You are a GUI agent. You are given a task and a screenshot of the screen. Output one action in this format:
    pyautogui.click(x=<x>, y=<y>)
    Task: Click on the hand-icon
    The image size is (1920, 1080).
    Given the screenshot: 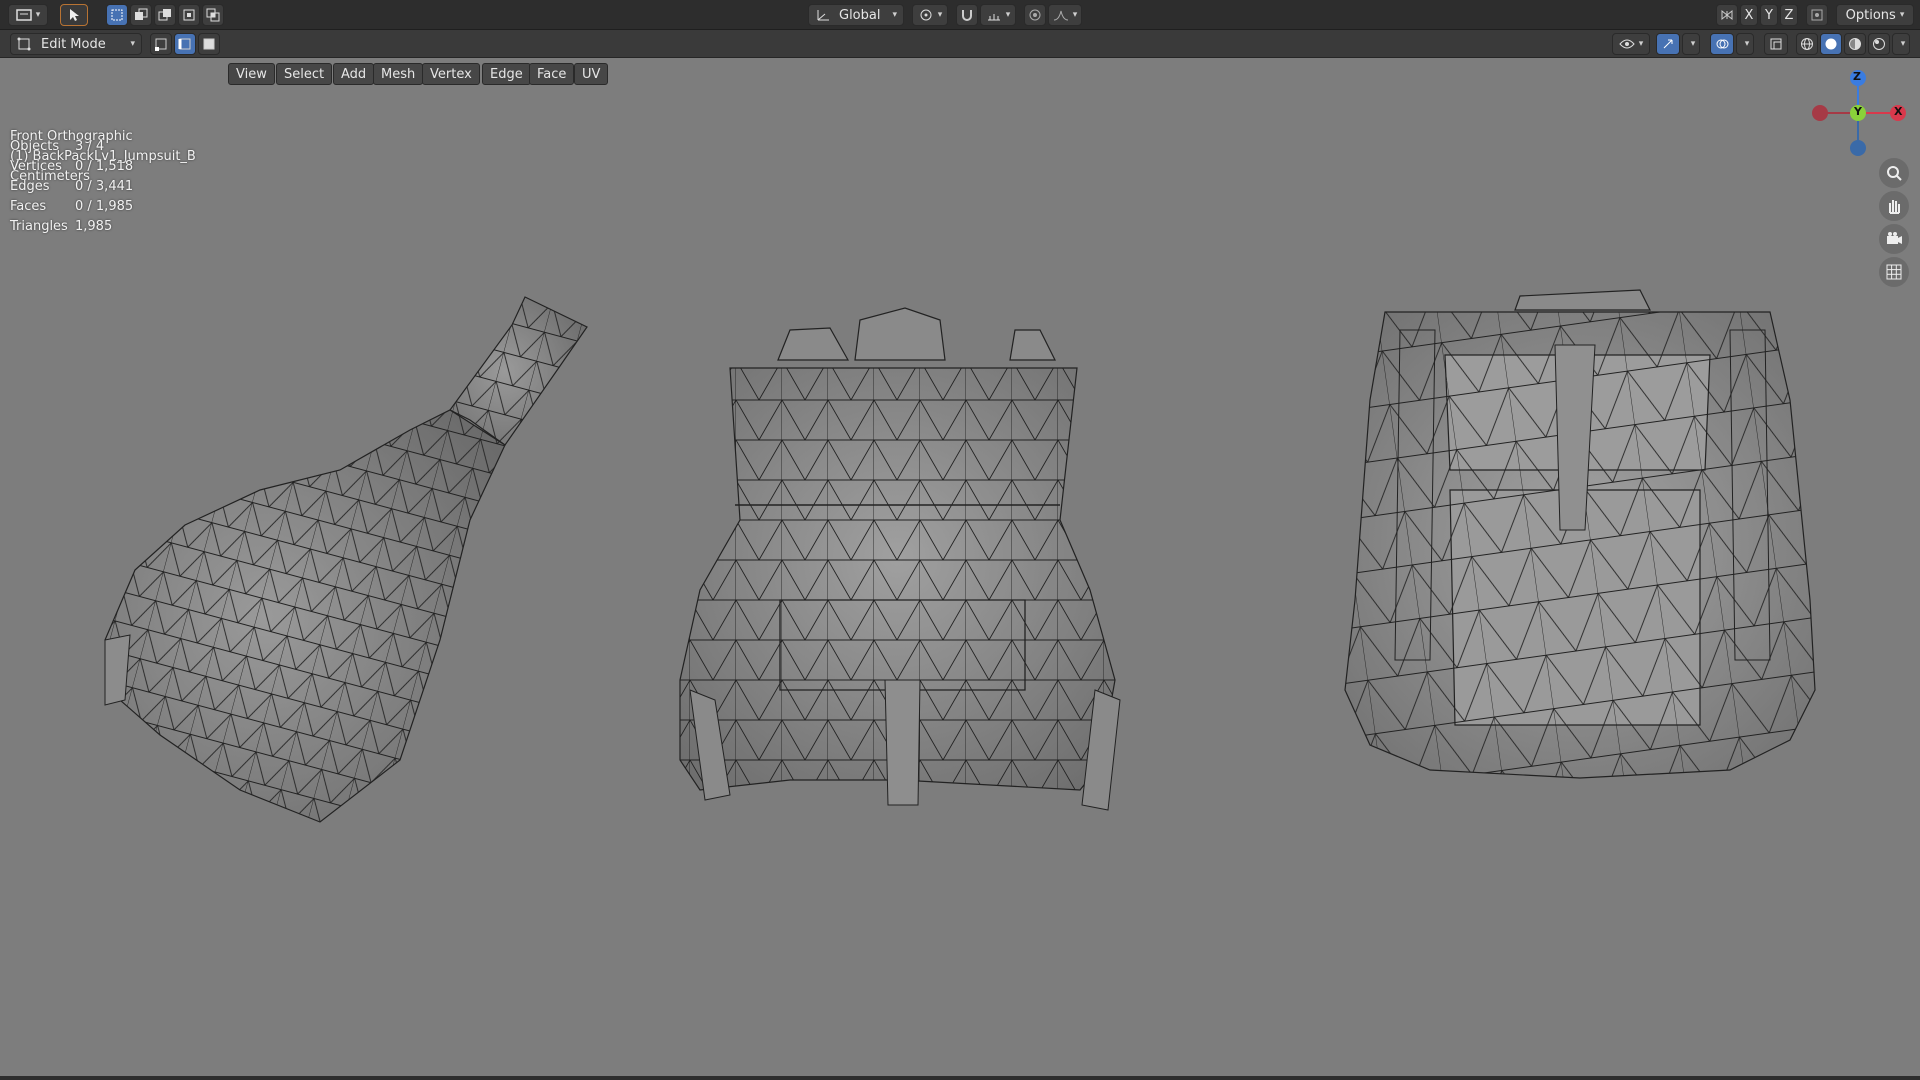 What is the action you would take?
    pyautogui.click(x=1894, y=206)
    